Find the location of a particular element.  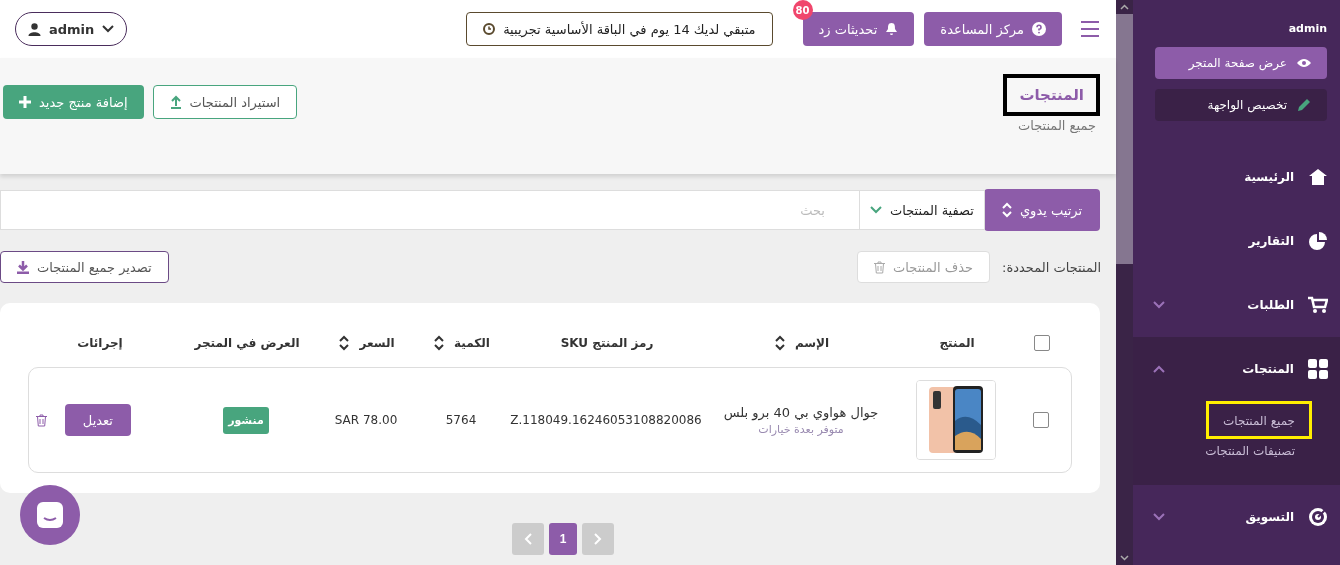

column-header: المنتج is located at coordinates (957, 343).